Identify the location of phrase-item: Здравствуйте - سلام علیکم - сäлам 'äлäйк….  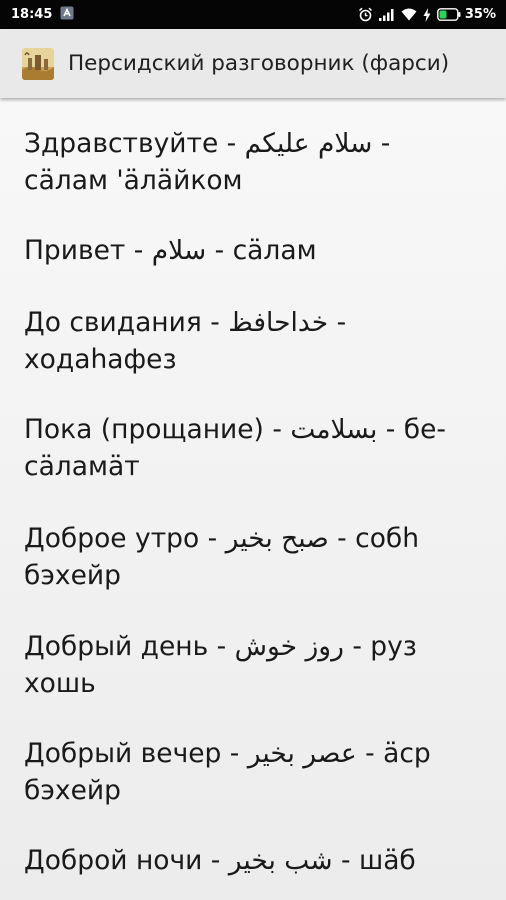
(254, 162).